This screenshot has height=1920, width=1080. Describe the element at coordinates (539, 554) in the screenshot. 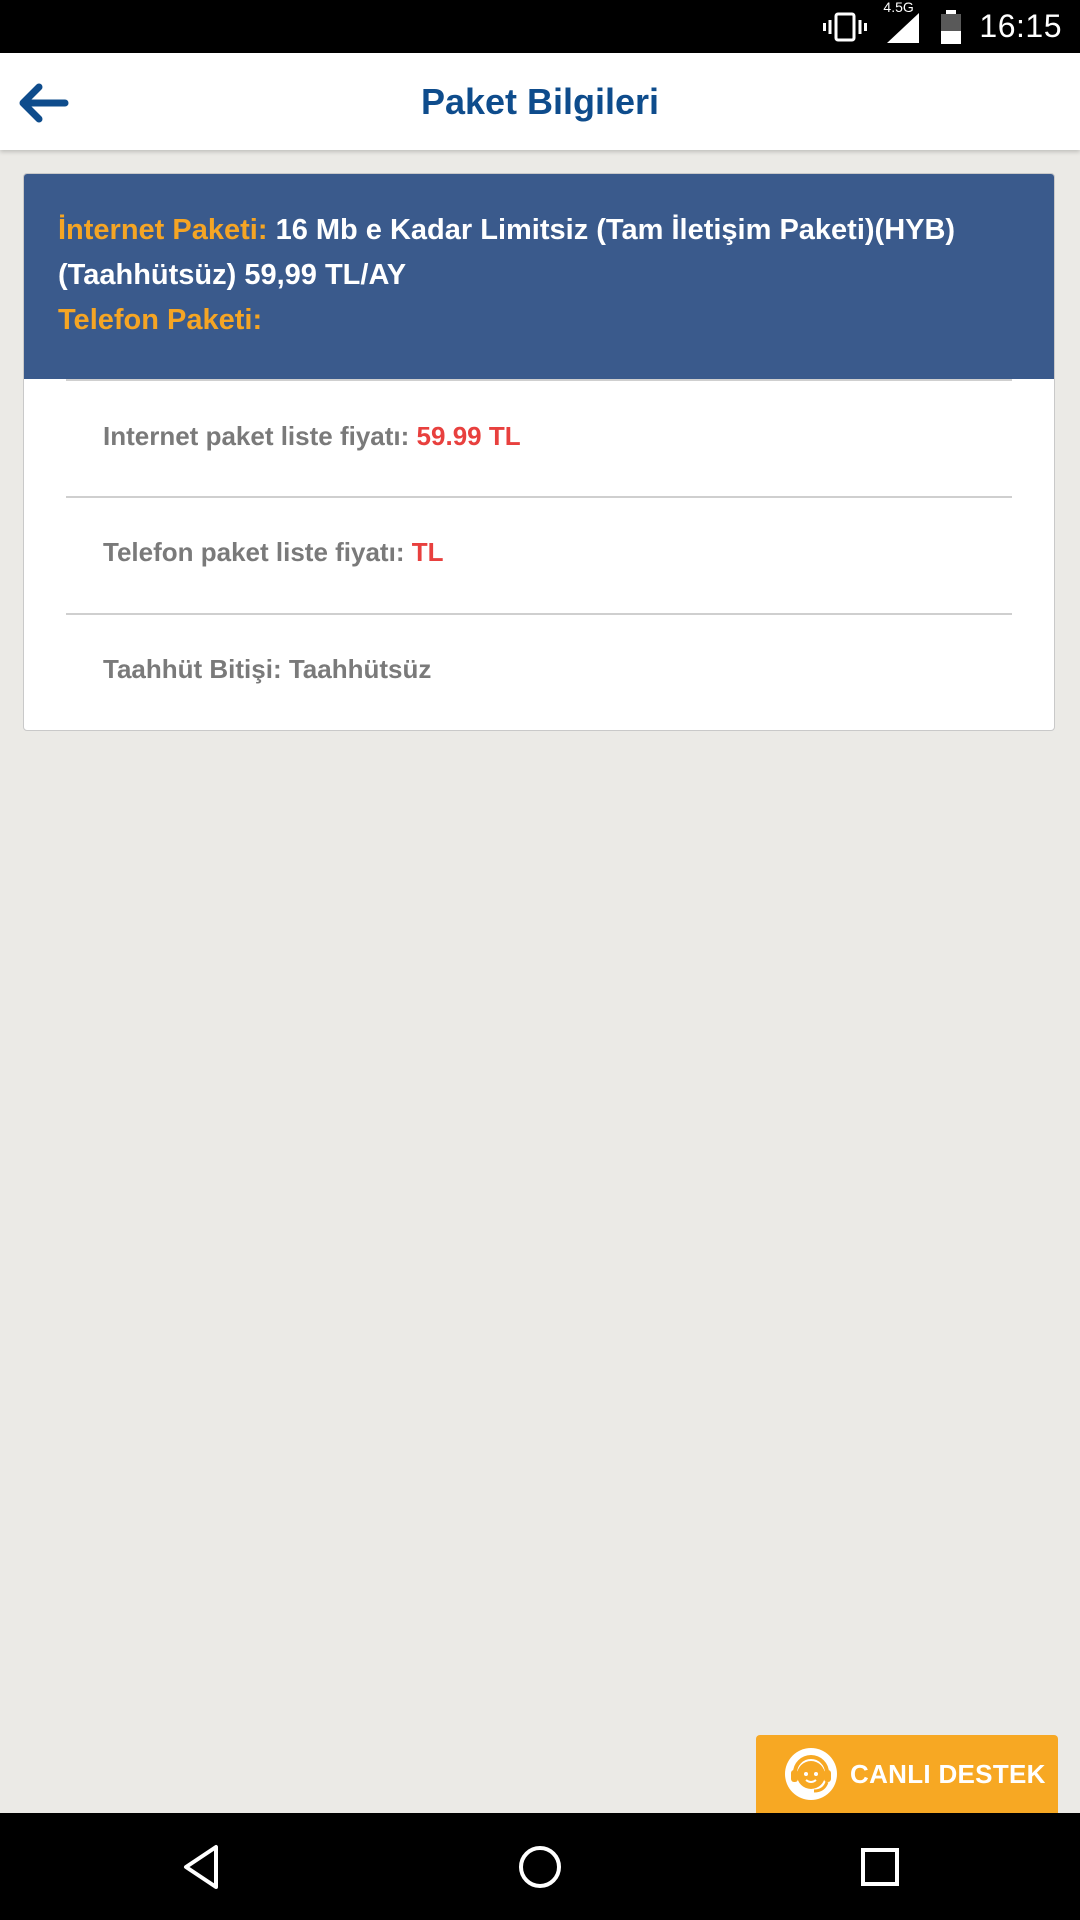

I see `detail-row-phone-price: Telefon paket liste fiyatı: TL` at that location.